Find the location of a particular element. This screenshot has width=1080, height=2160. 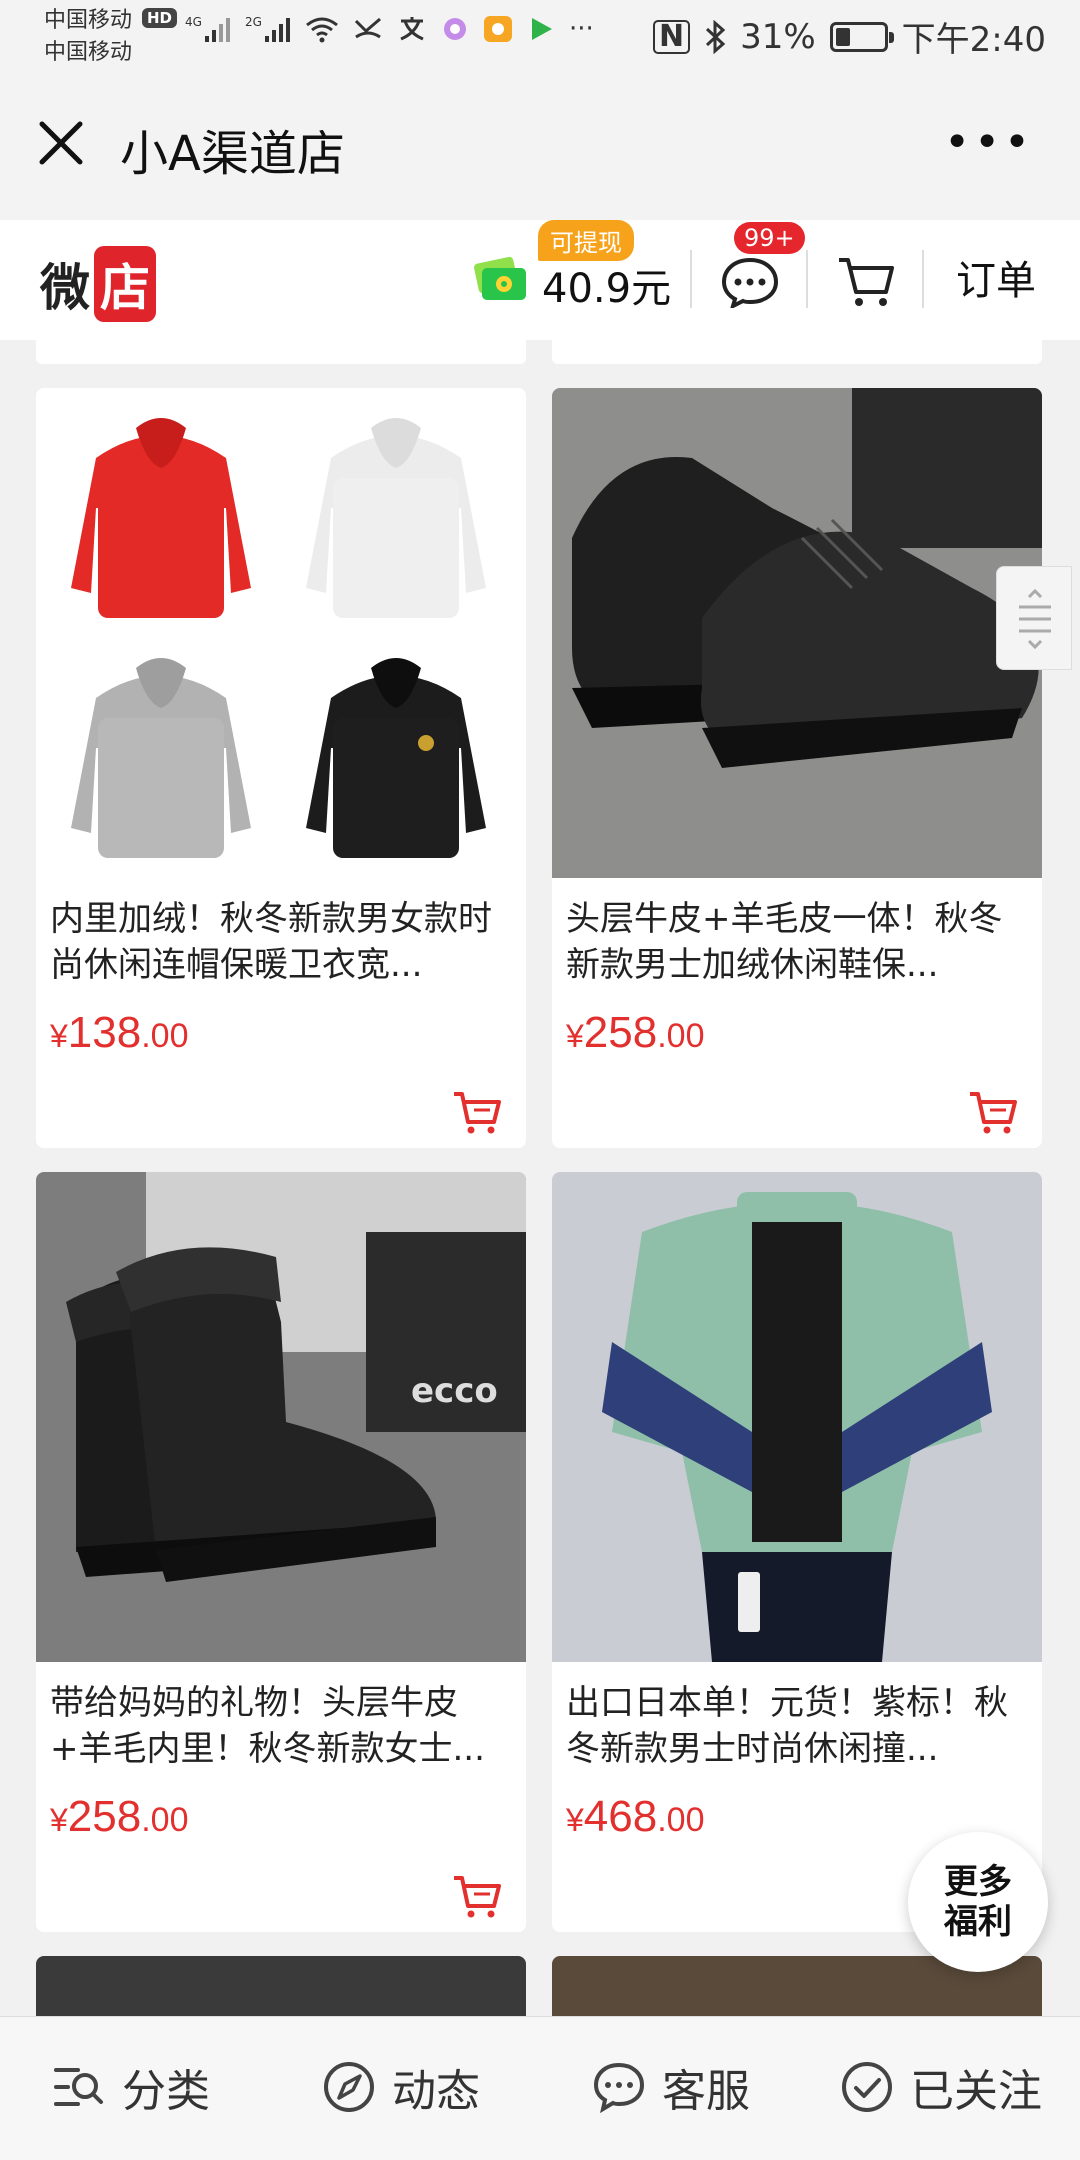

more-menu-icon: ••• is located at coordinates (989, 143).